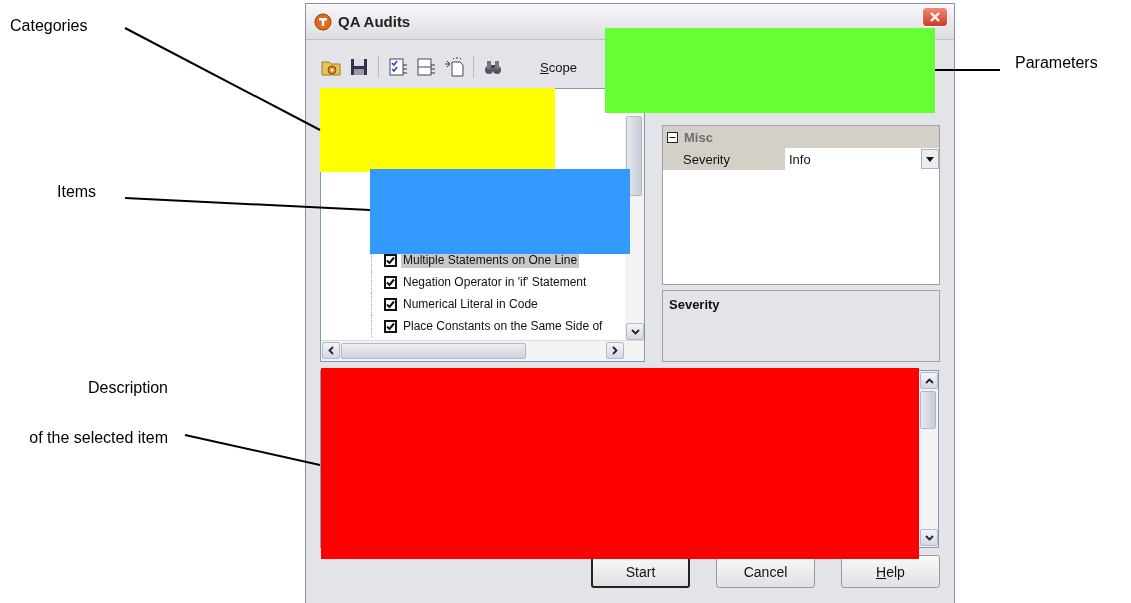 The image size is (1131, 603). What do you see at coordinates (890, 571) in the screenshot?
I see `dialog-button: Help` at bounding box center [890, 571].